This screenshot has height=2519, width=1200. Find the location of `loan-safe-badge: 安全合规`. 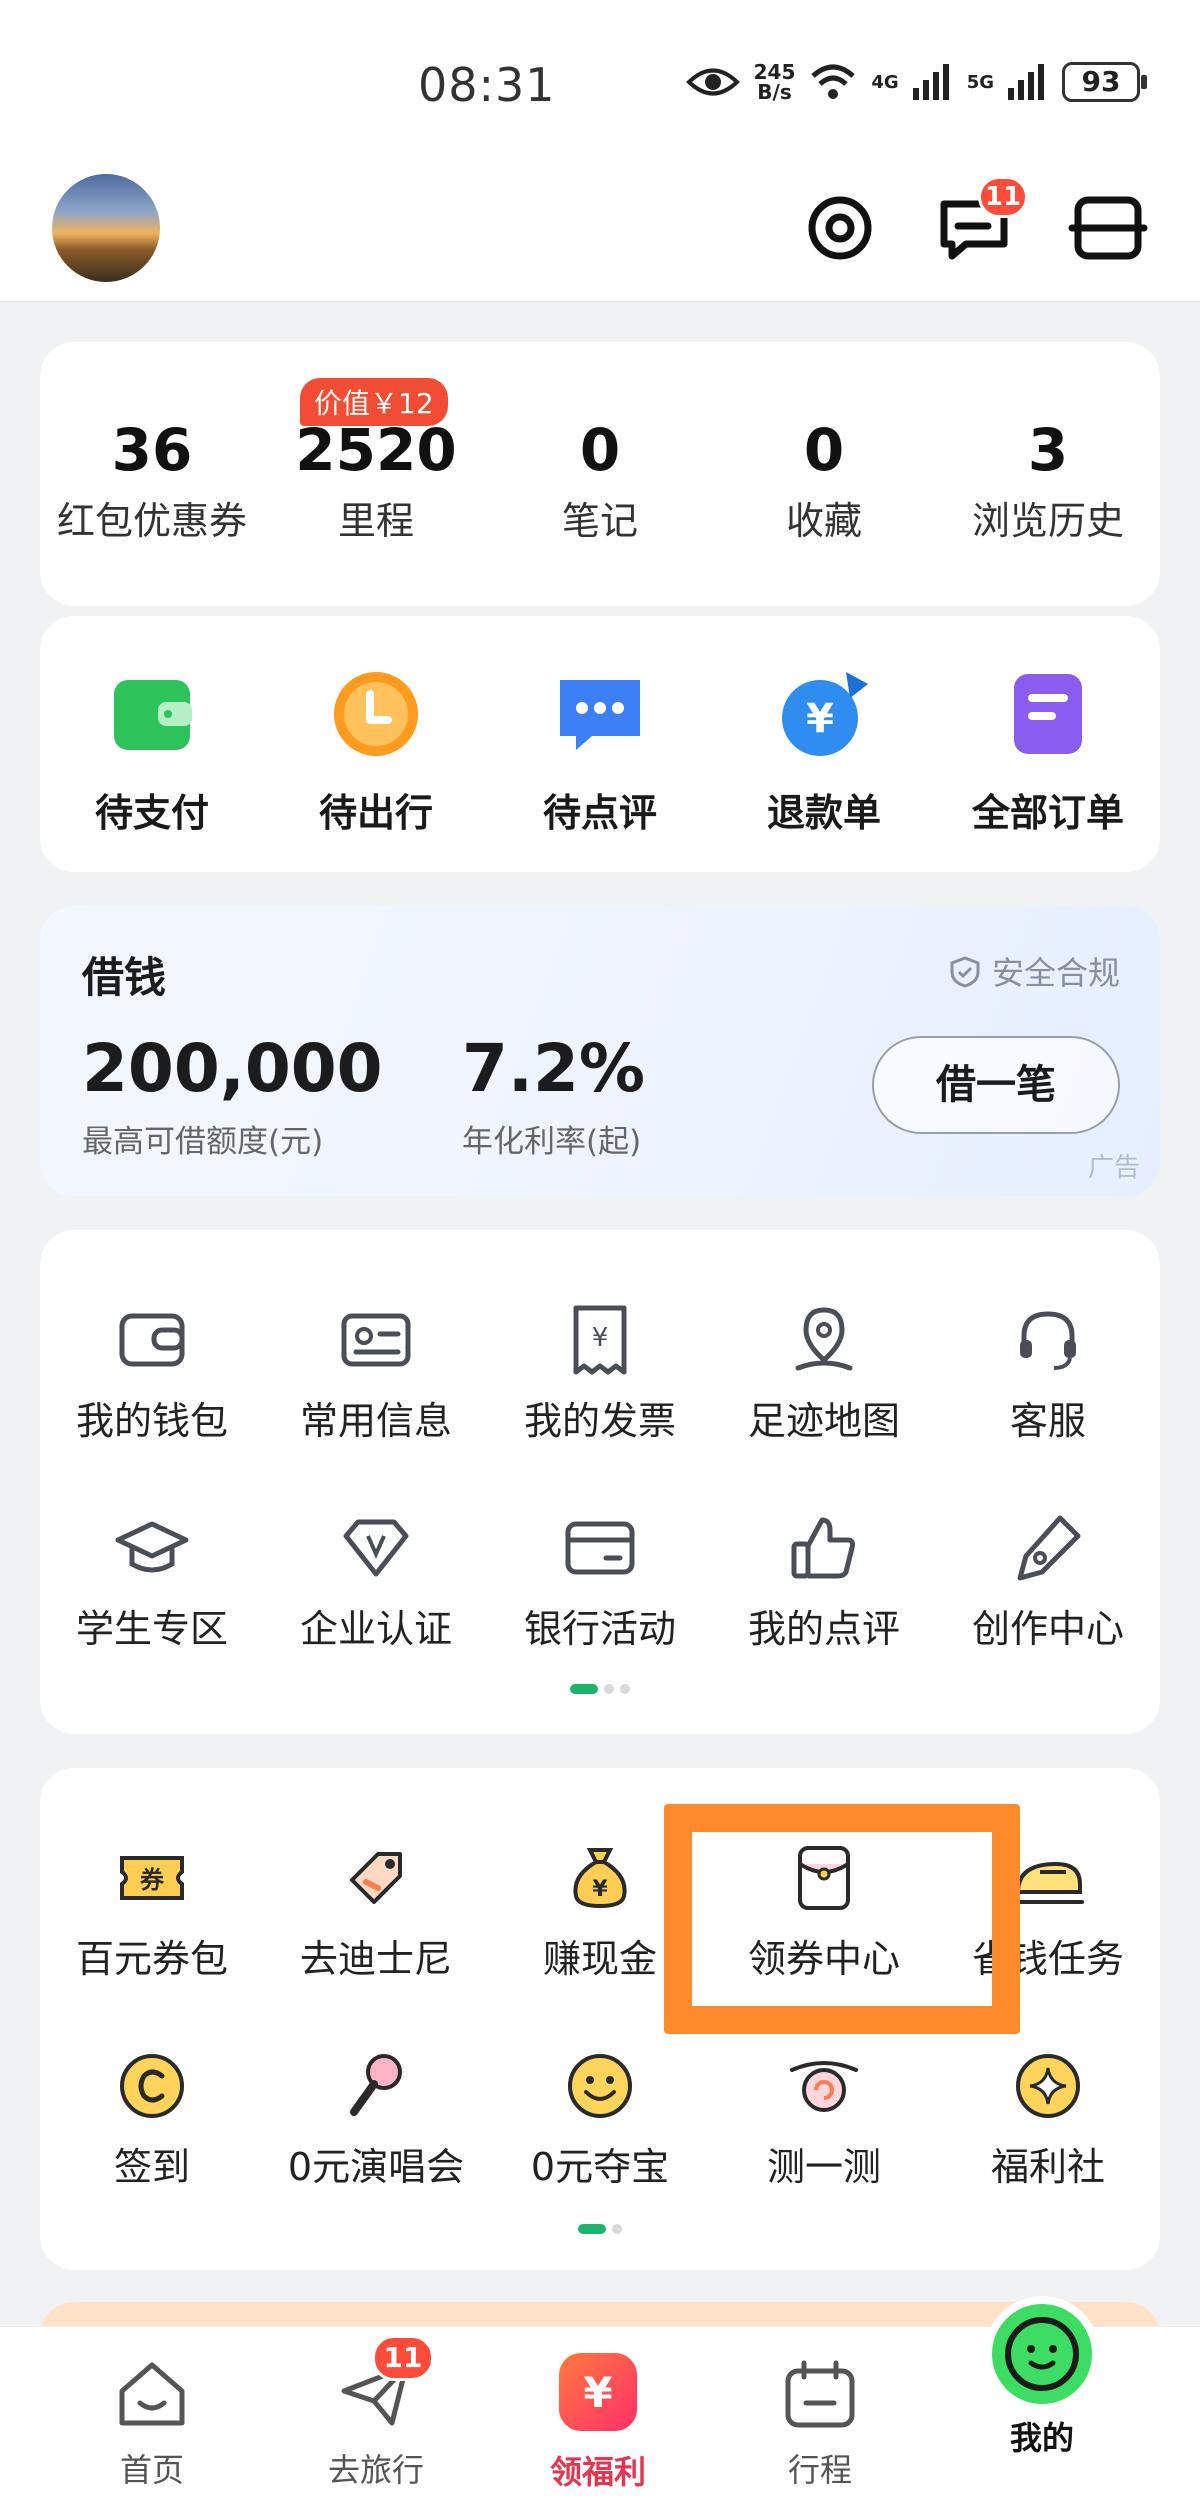

loan-safe-badge: 安全合规 is located at coordinates (1034, 971).